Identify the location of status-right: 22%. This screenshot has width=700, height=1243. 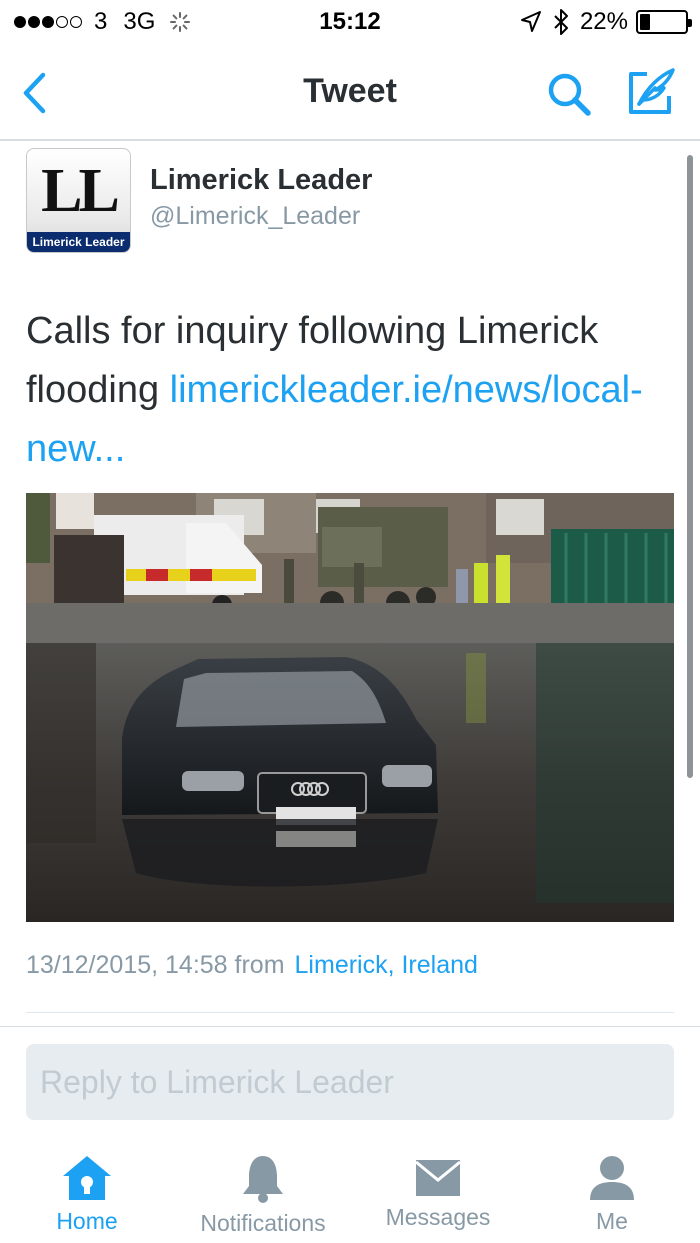
(606, 22).